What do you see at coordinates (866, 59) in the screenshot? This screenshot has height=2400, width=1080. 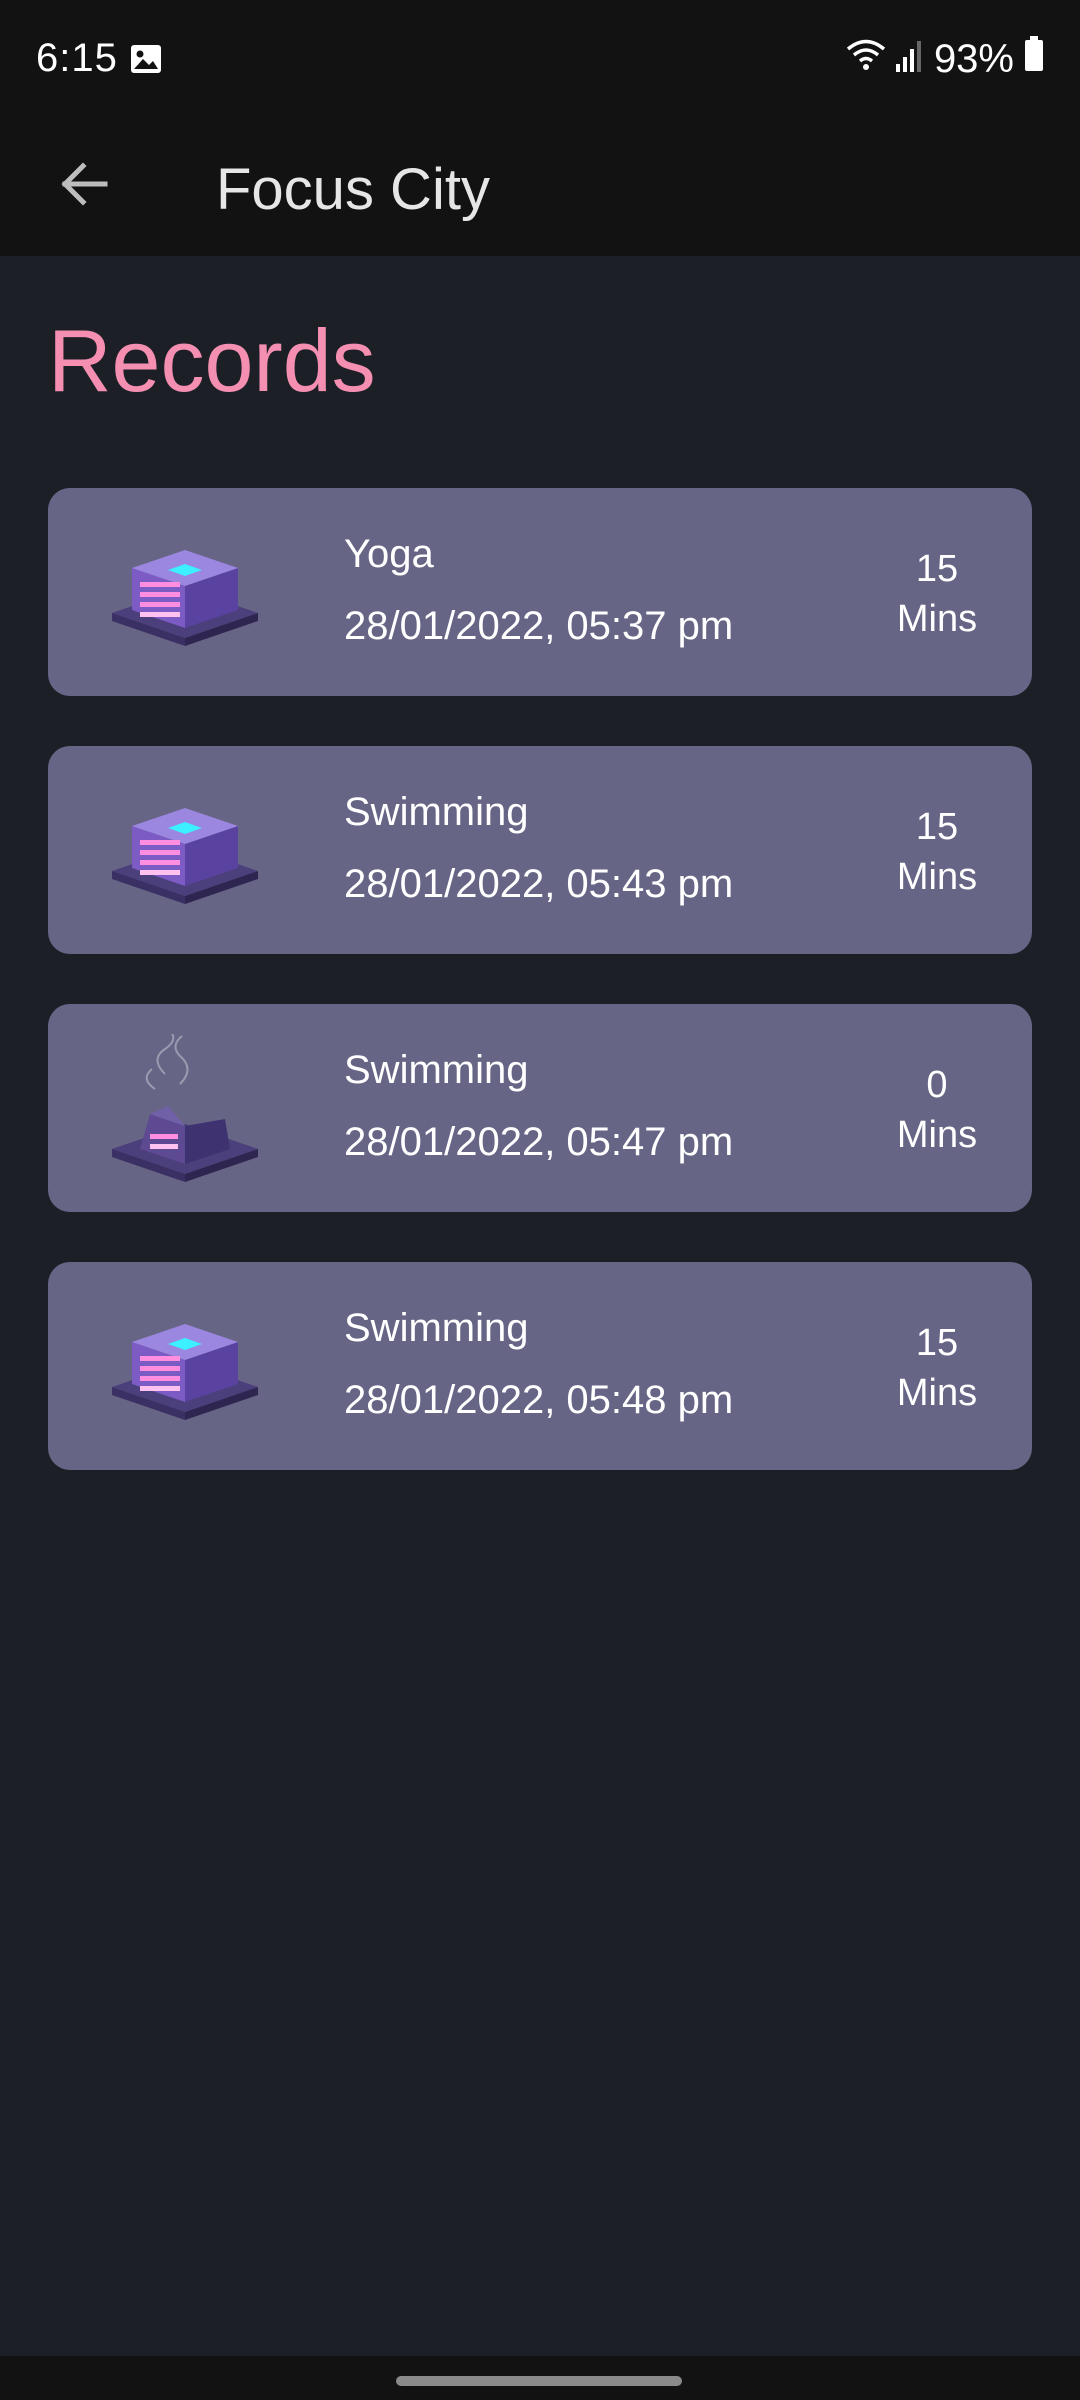 I see `wifi-icon` at bounding box center [866, 59].